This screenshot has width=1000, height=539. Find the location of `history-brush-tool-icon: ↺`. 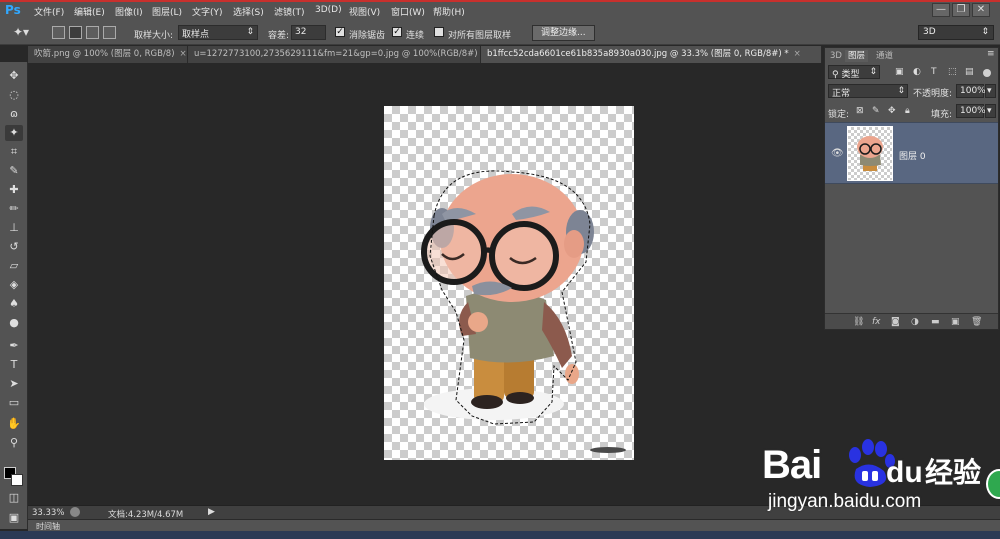

history-brush-tool-icon: ↺ is located at coordinates (14, 247).